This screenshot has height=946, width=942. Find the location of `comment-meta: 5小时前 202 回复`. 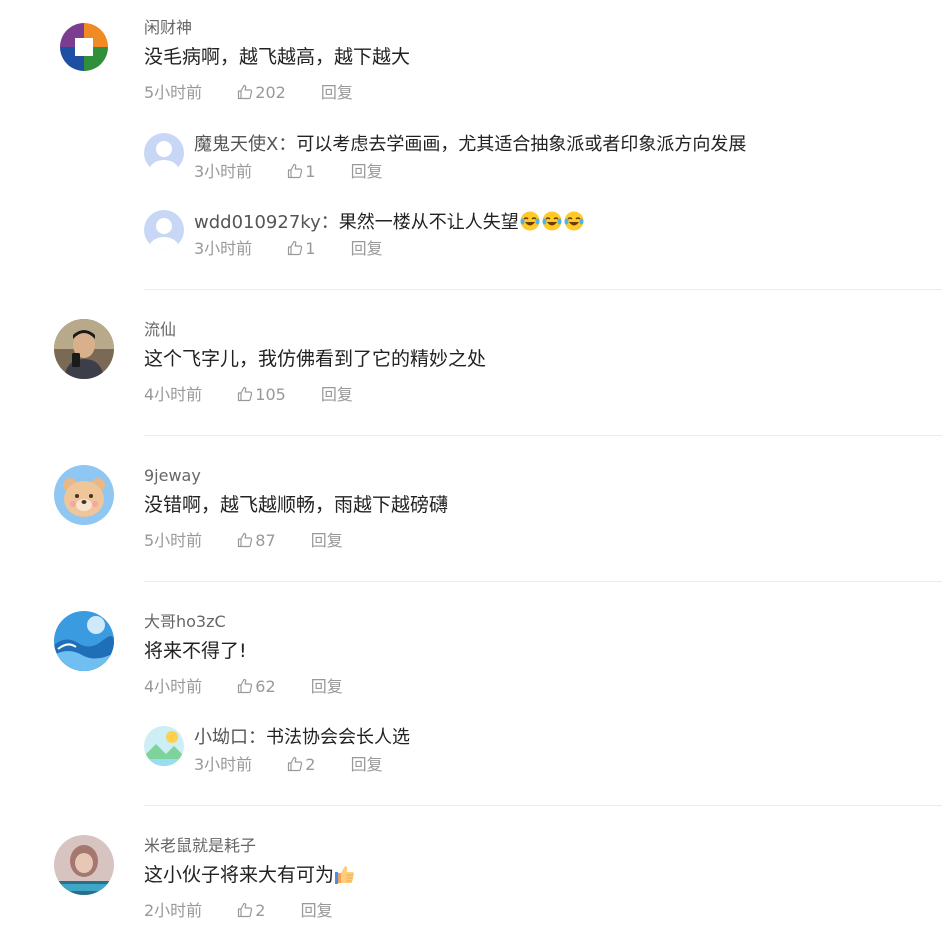

comment-meta: 5小时前 202 回复 is located at coordinates (248, 93).